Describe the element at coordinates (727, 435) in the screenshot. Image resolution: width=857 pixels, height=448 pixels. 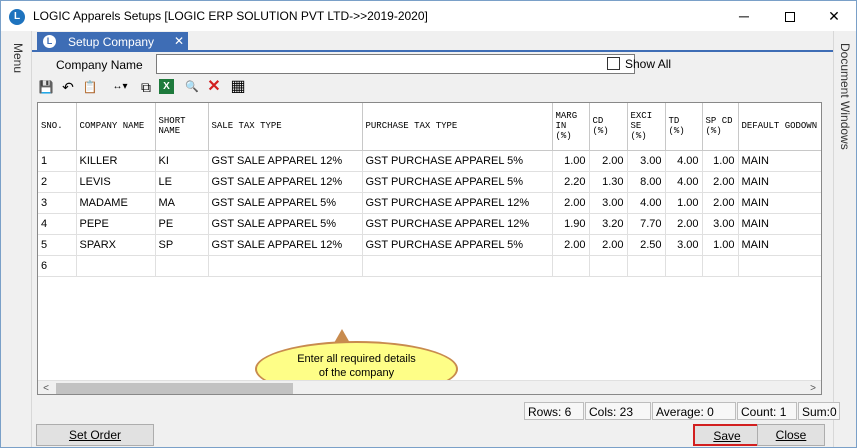
I see `save-button: Save` at that location.